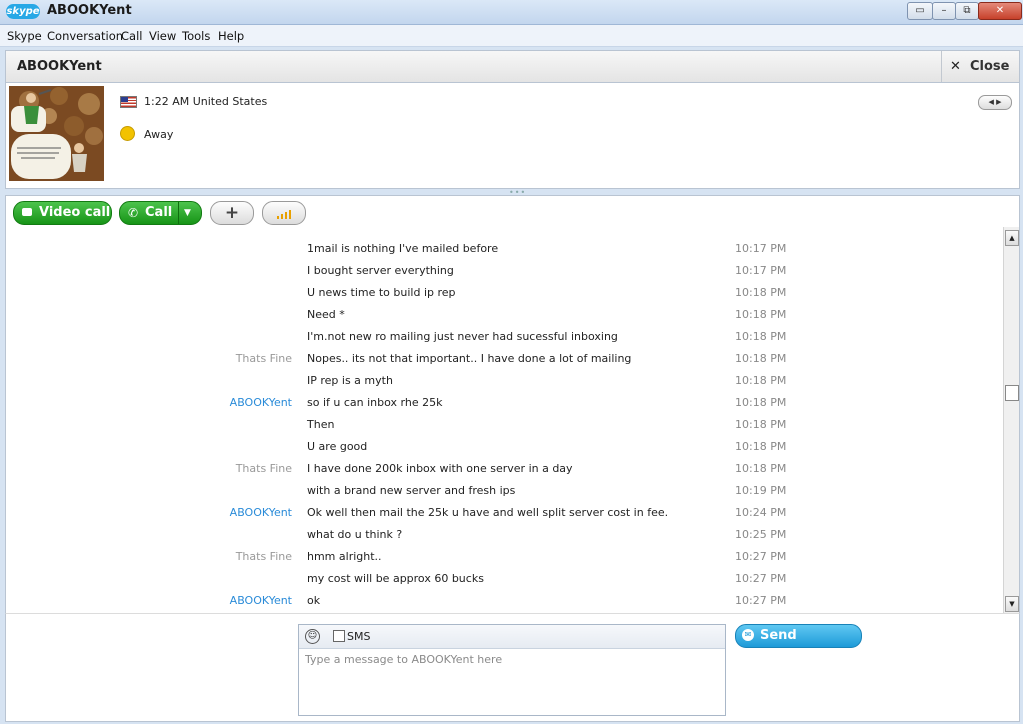  What do you see at coordinates (395, 578) in the screenshot?
I see `message-text: my cost will be approx 60 bucks` at bounding box center [395, 578].